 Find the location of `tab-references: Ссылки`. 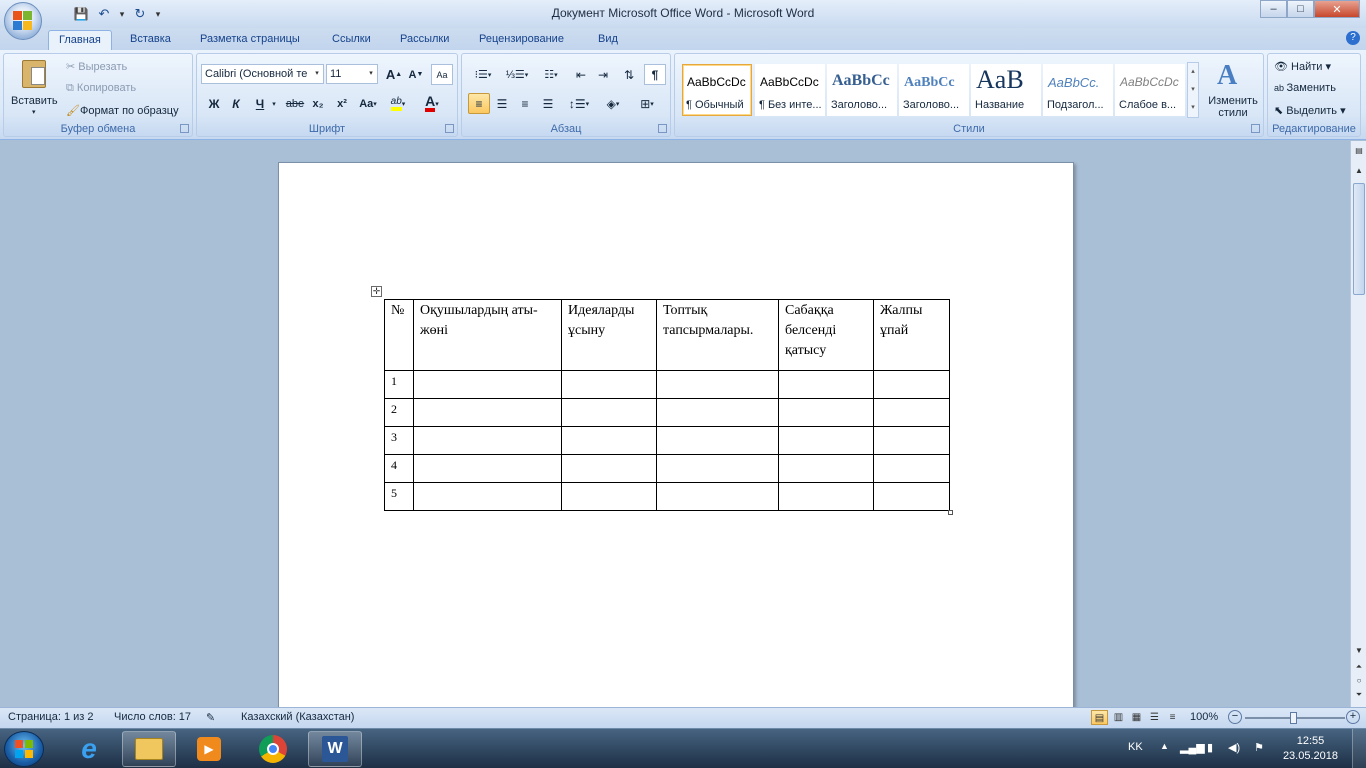

tab-references: Ссылки is located at coordinates (351, 40).